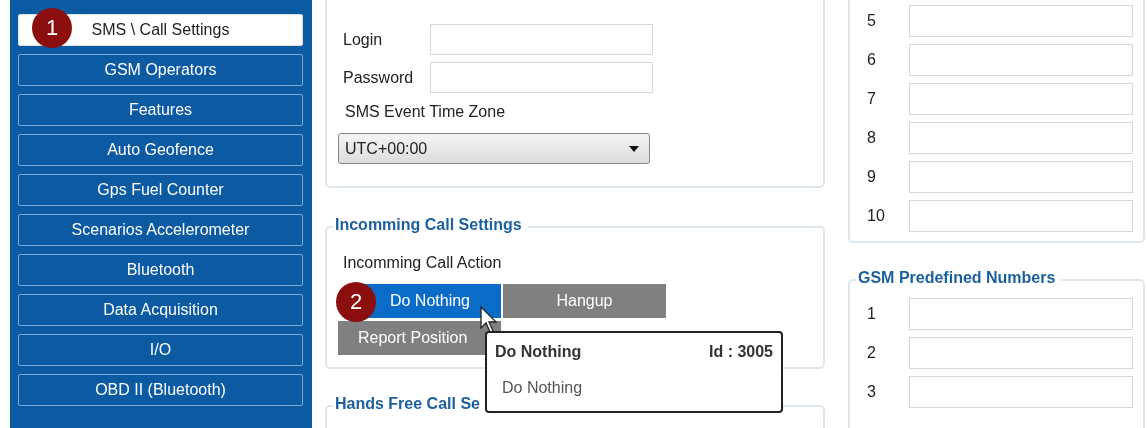 Image resolution: width=1147 pixels, height=428 pixels. I want to click on field-label: Login, so click(363, 39).